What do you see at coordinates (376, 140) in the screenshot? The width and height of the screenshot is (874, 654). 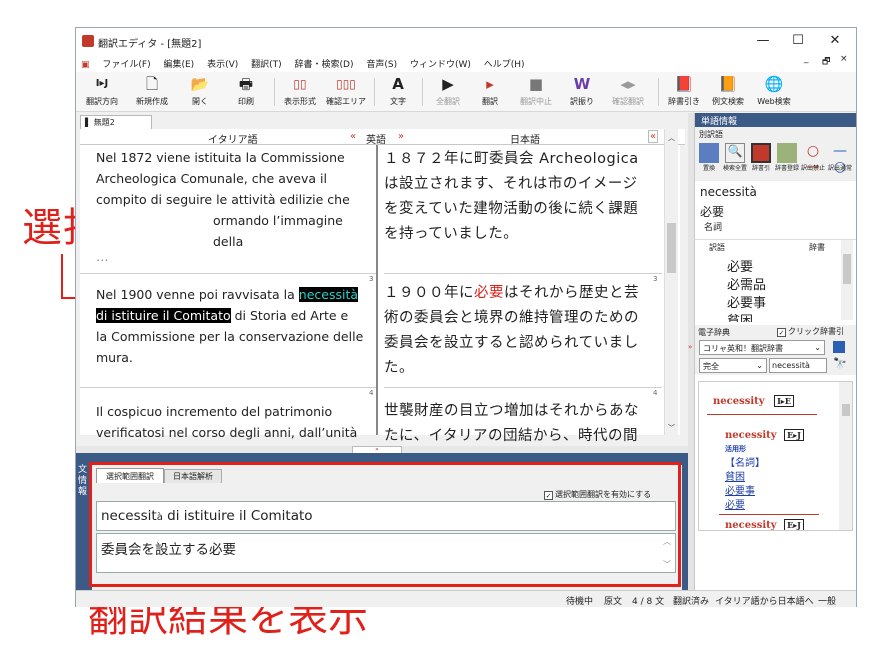 I see `pivot-language-header: 英語` at bounding box center [376, 140].